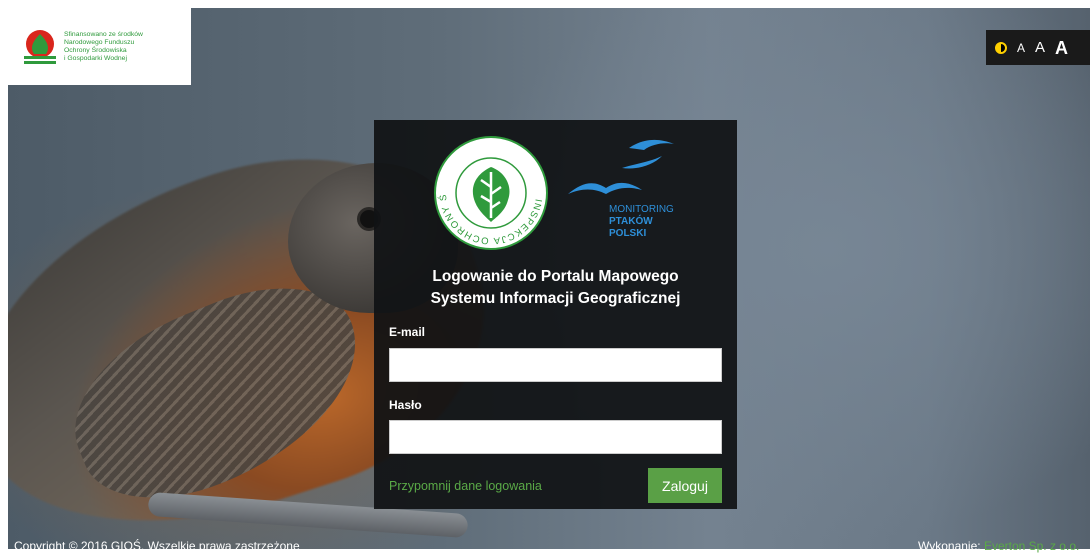 This screenshot has height=553, width=1090. What do you see at coordinates (631, 221) in the screenshot?
I see `ptakow-line: PTAKÓW` at bounding box center [631, 221].